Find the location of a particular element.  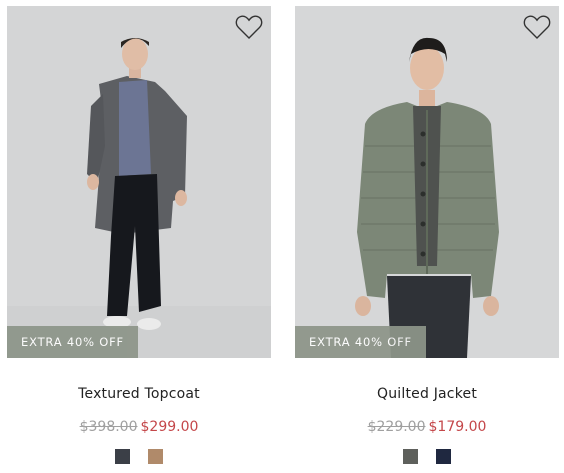

swatch-camel is located at coordinates (155, 456).